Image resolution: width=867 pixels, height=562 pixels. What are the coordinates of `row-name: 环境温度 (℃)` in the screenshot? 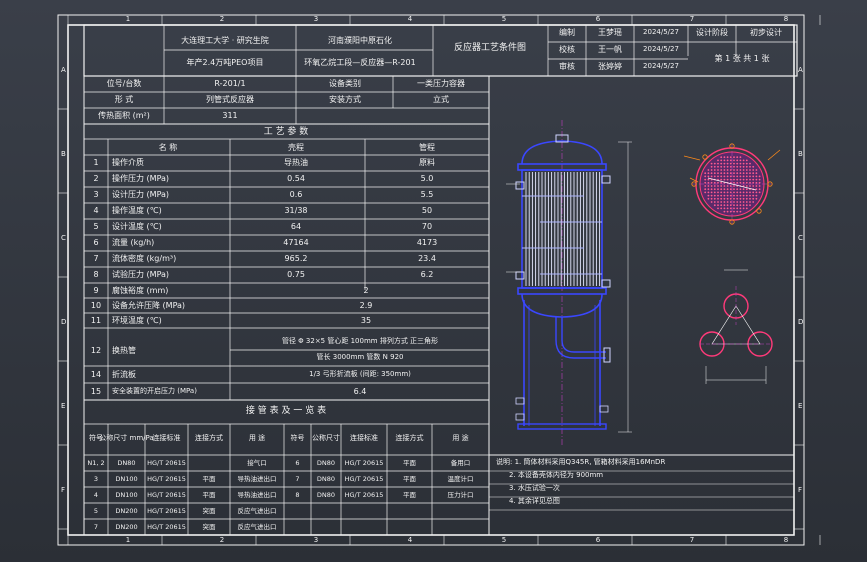 It's located at (137, 320).